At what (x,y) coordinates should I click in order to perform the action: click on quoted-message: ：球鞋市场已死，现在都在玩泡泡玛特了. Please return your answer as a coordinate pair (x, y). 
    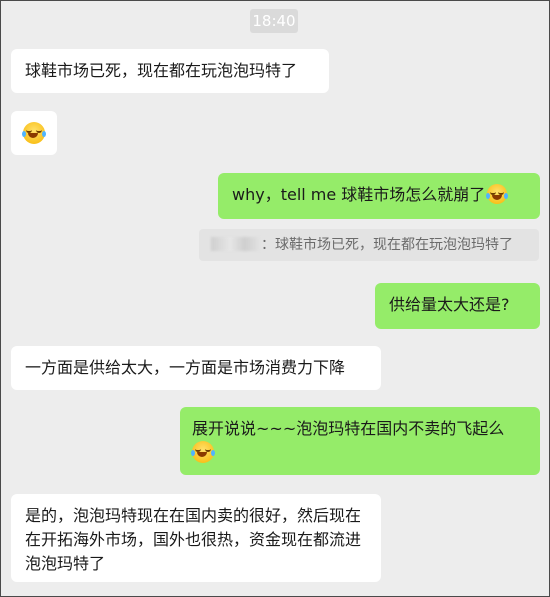
    Looking at the image, I should click on (369, 245).